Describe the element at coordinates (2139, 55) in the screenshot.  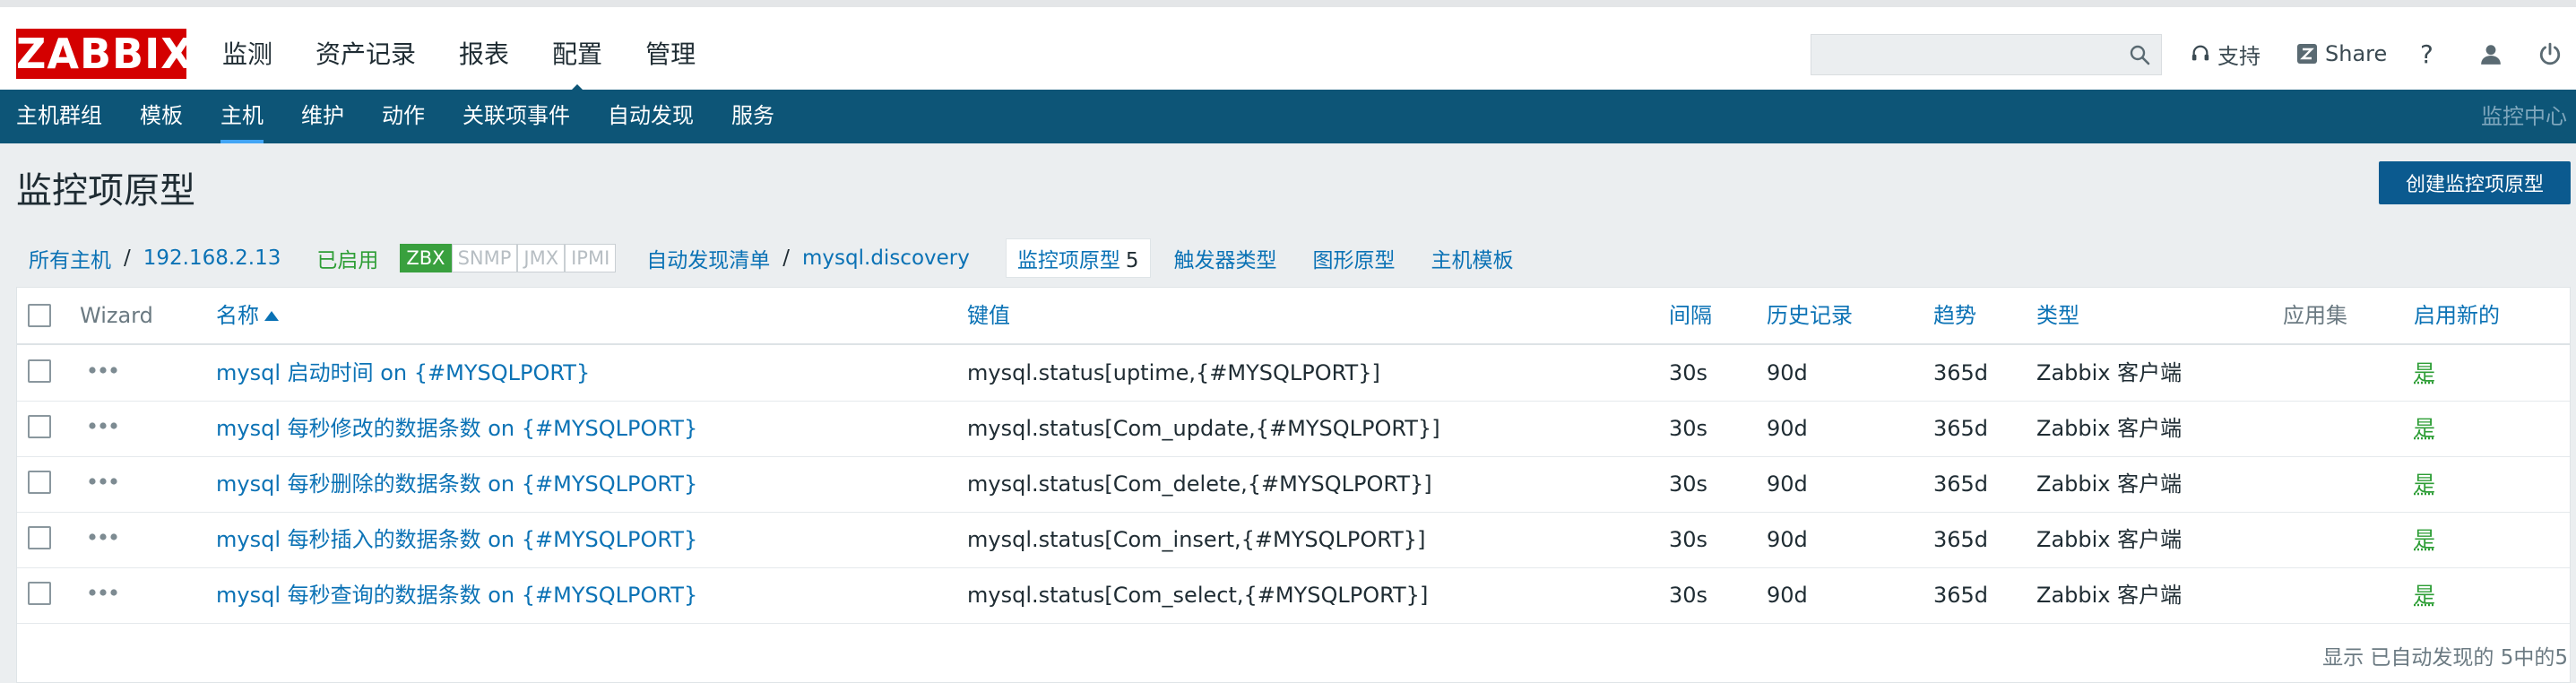
I see `search-icon` at that location.